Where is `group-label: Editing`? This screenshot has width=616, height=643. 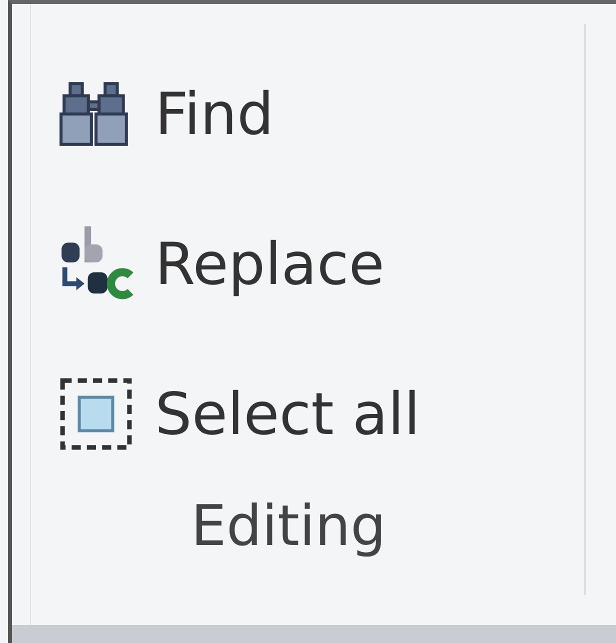 group-label: Editing is located at coordinates (289, 526).